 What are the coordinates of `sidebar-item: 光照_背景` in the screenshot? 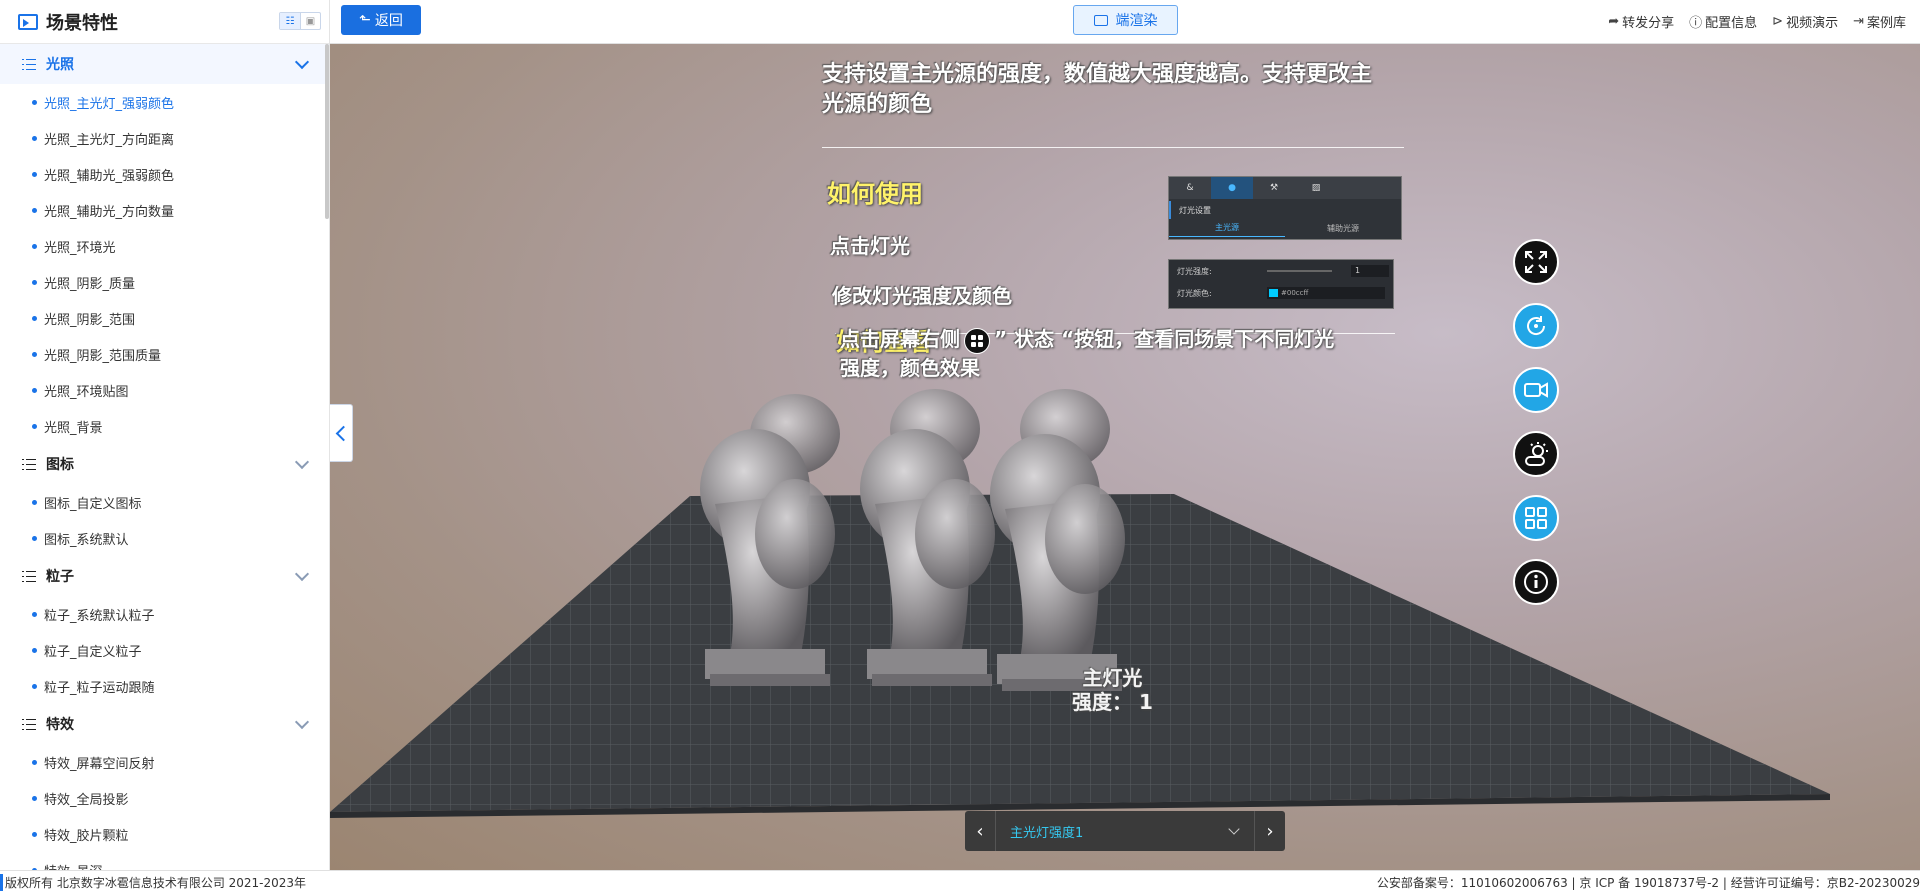 It's located at (164, 426).